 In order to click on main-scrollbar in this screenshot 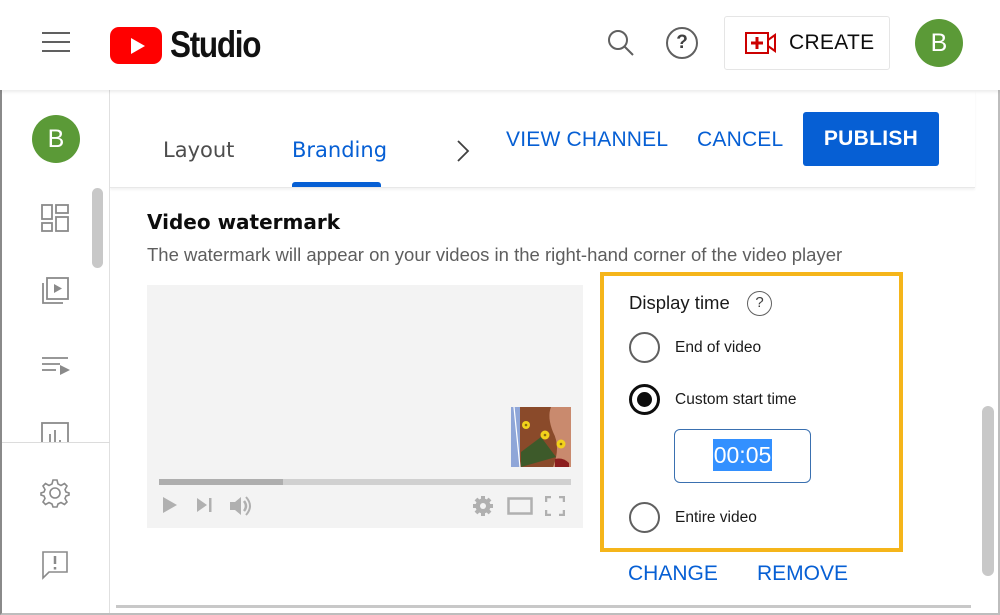, I will do `click(988, 491)`.